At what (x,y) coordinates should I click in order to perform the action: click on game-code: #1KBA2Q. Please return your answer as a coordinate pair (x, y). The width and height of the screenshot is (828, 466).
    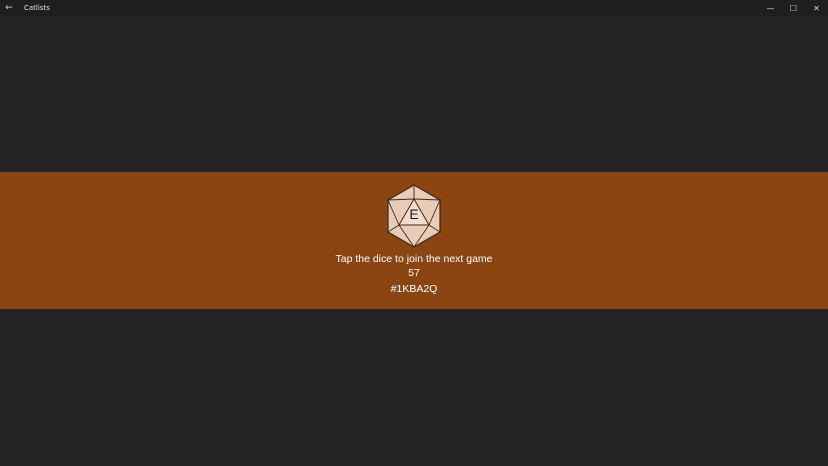
    Looking at the image, I should click on (414, 289).